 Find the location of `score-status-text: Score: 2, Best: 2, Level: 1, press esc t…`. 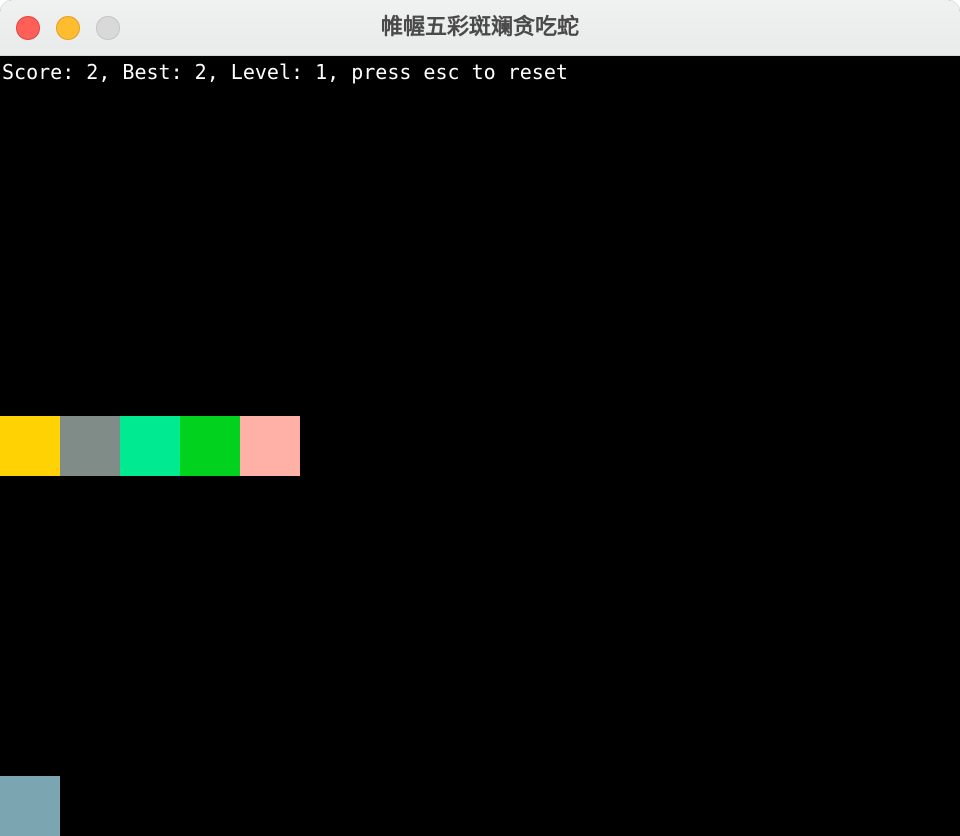

score-status-text: Score: 2, Best: 2, Level: 1, press esc t… is located at coordinates (285, 72).